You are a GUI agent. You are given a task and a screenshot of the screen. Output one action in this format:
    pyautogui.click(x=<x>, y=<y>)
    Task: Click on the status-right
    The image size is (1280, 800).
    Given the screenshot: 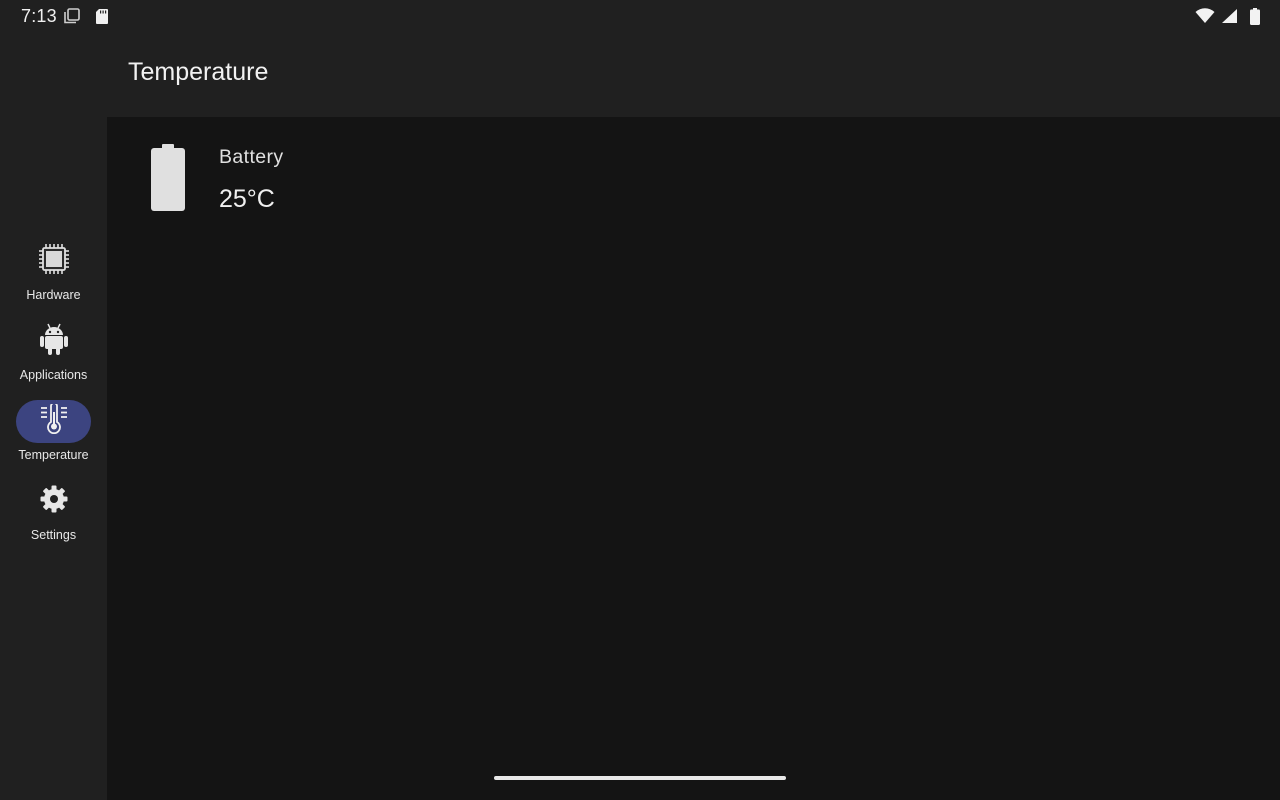 What is the action you would take?
    pyautogui.click(x=1227, y=16)
    